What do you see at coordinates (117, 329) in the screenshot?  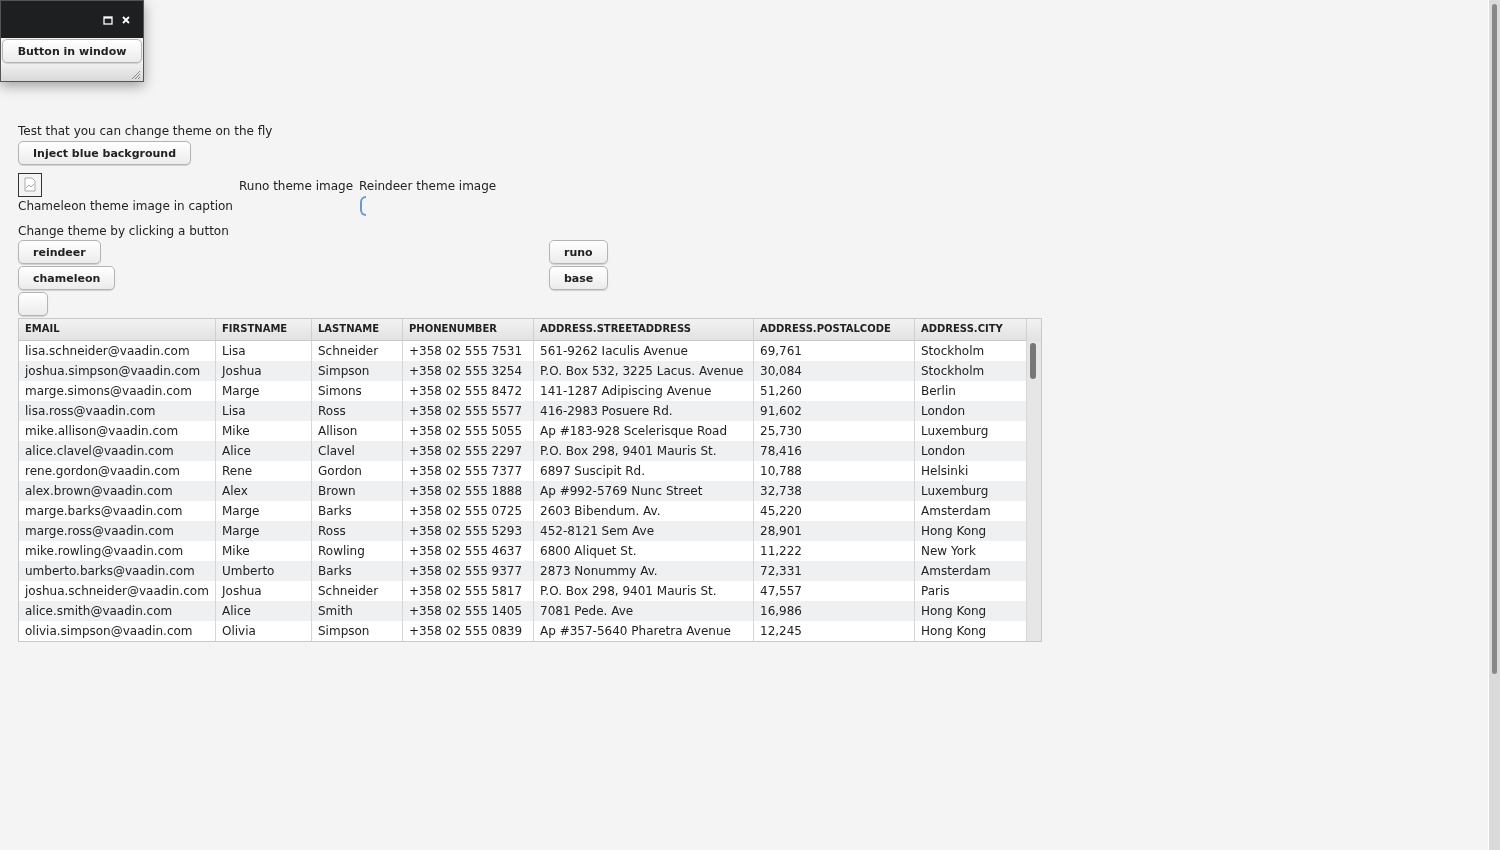 I see `column-header: EMAIL` at bounding box center [117, 329].